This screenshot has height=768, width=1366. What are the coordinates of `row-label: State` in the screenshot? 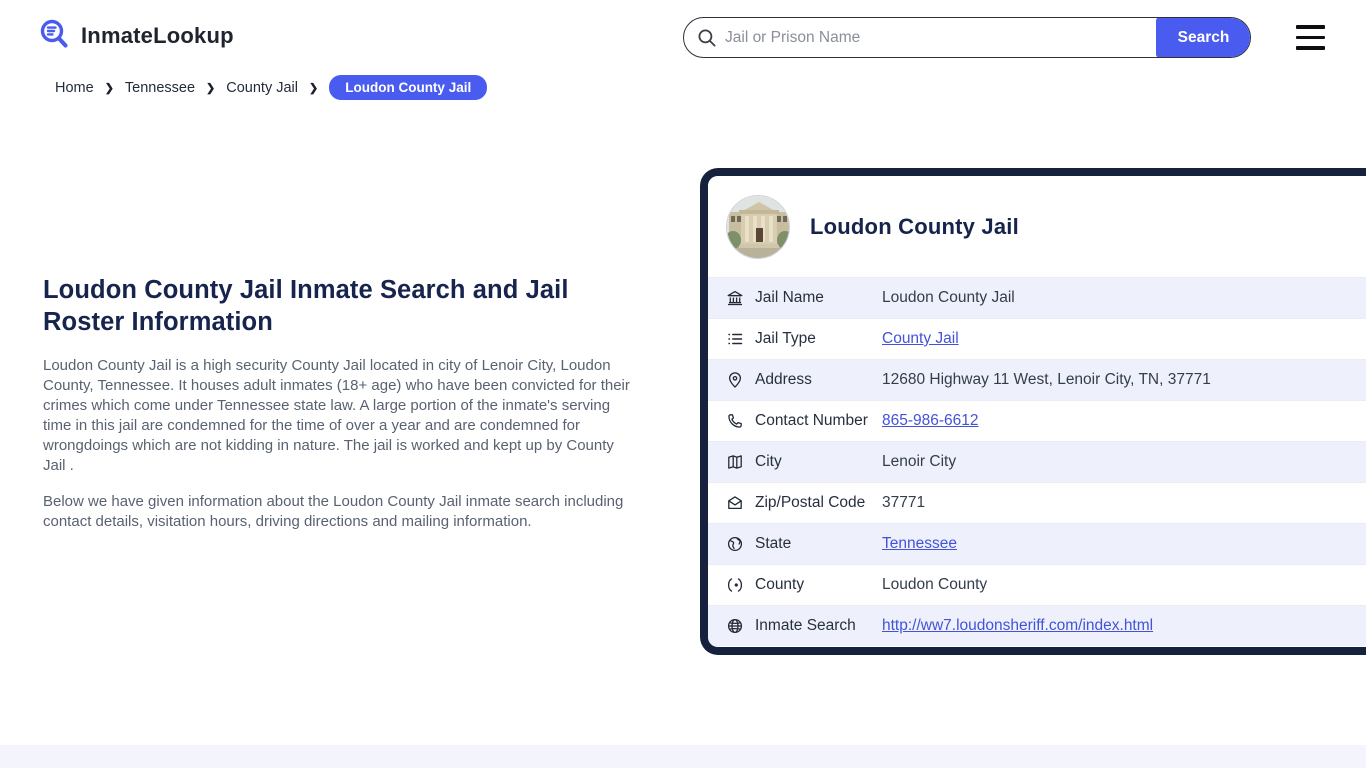 It's located at (773, 543).